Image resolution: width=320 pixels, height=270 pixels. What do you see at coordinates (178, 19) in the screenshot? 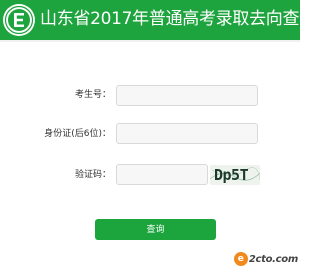
I see `page-title: 山东省2017年普通高考录取去向查询` at bounding box center [178, 19].